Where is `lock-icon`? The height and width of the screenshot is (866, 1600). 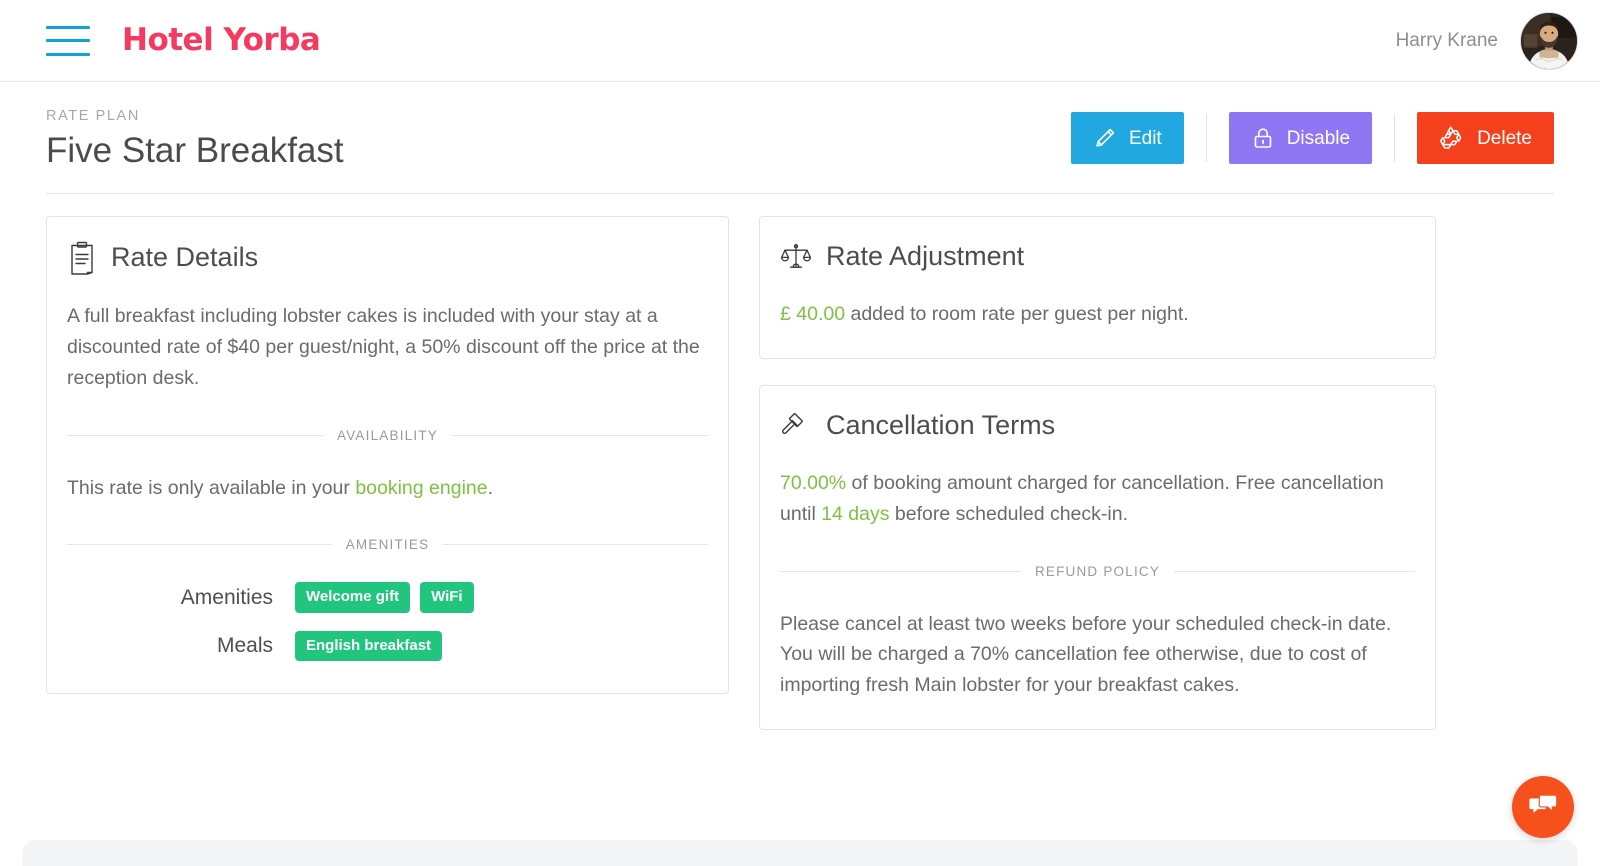 lock-icon is located at coordinates (1263, 138).